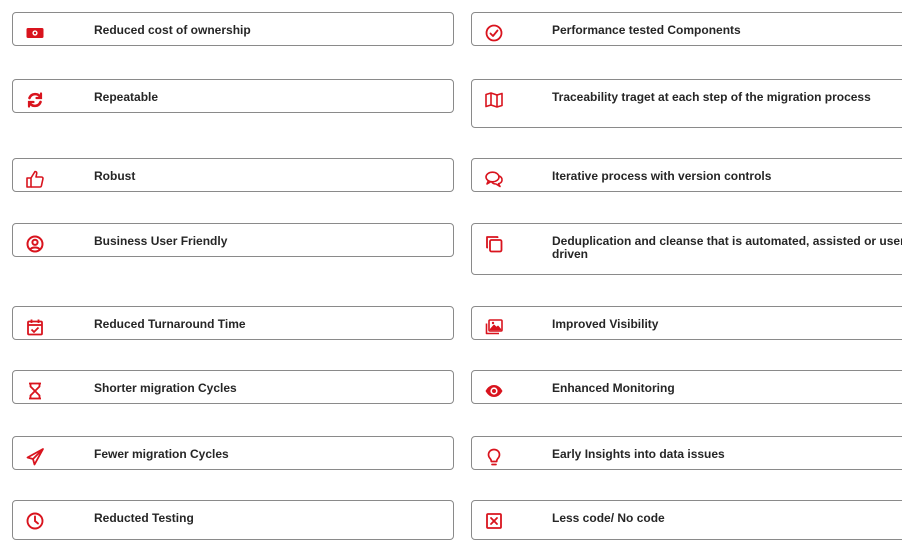 This screenshot has height=540, width=902. What do you see at coordinates (613, 388) in the screenshot?
I see `feature-label: Enhanced Monitoring` at bounding box center [613, 388].